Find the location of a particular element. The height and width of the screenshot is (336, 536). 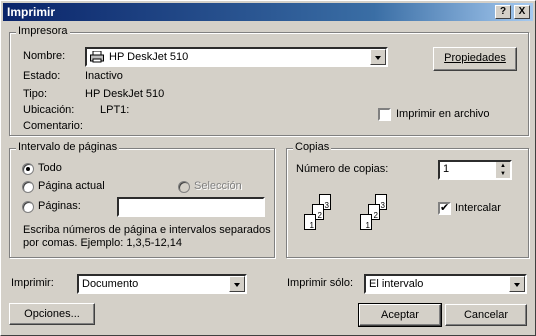

print-only-select: El intervalo is located at coordinates (445, 284).